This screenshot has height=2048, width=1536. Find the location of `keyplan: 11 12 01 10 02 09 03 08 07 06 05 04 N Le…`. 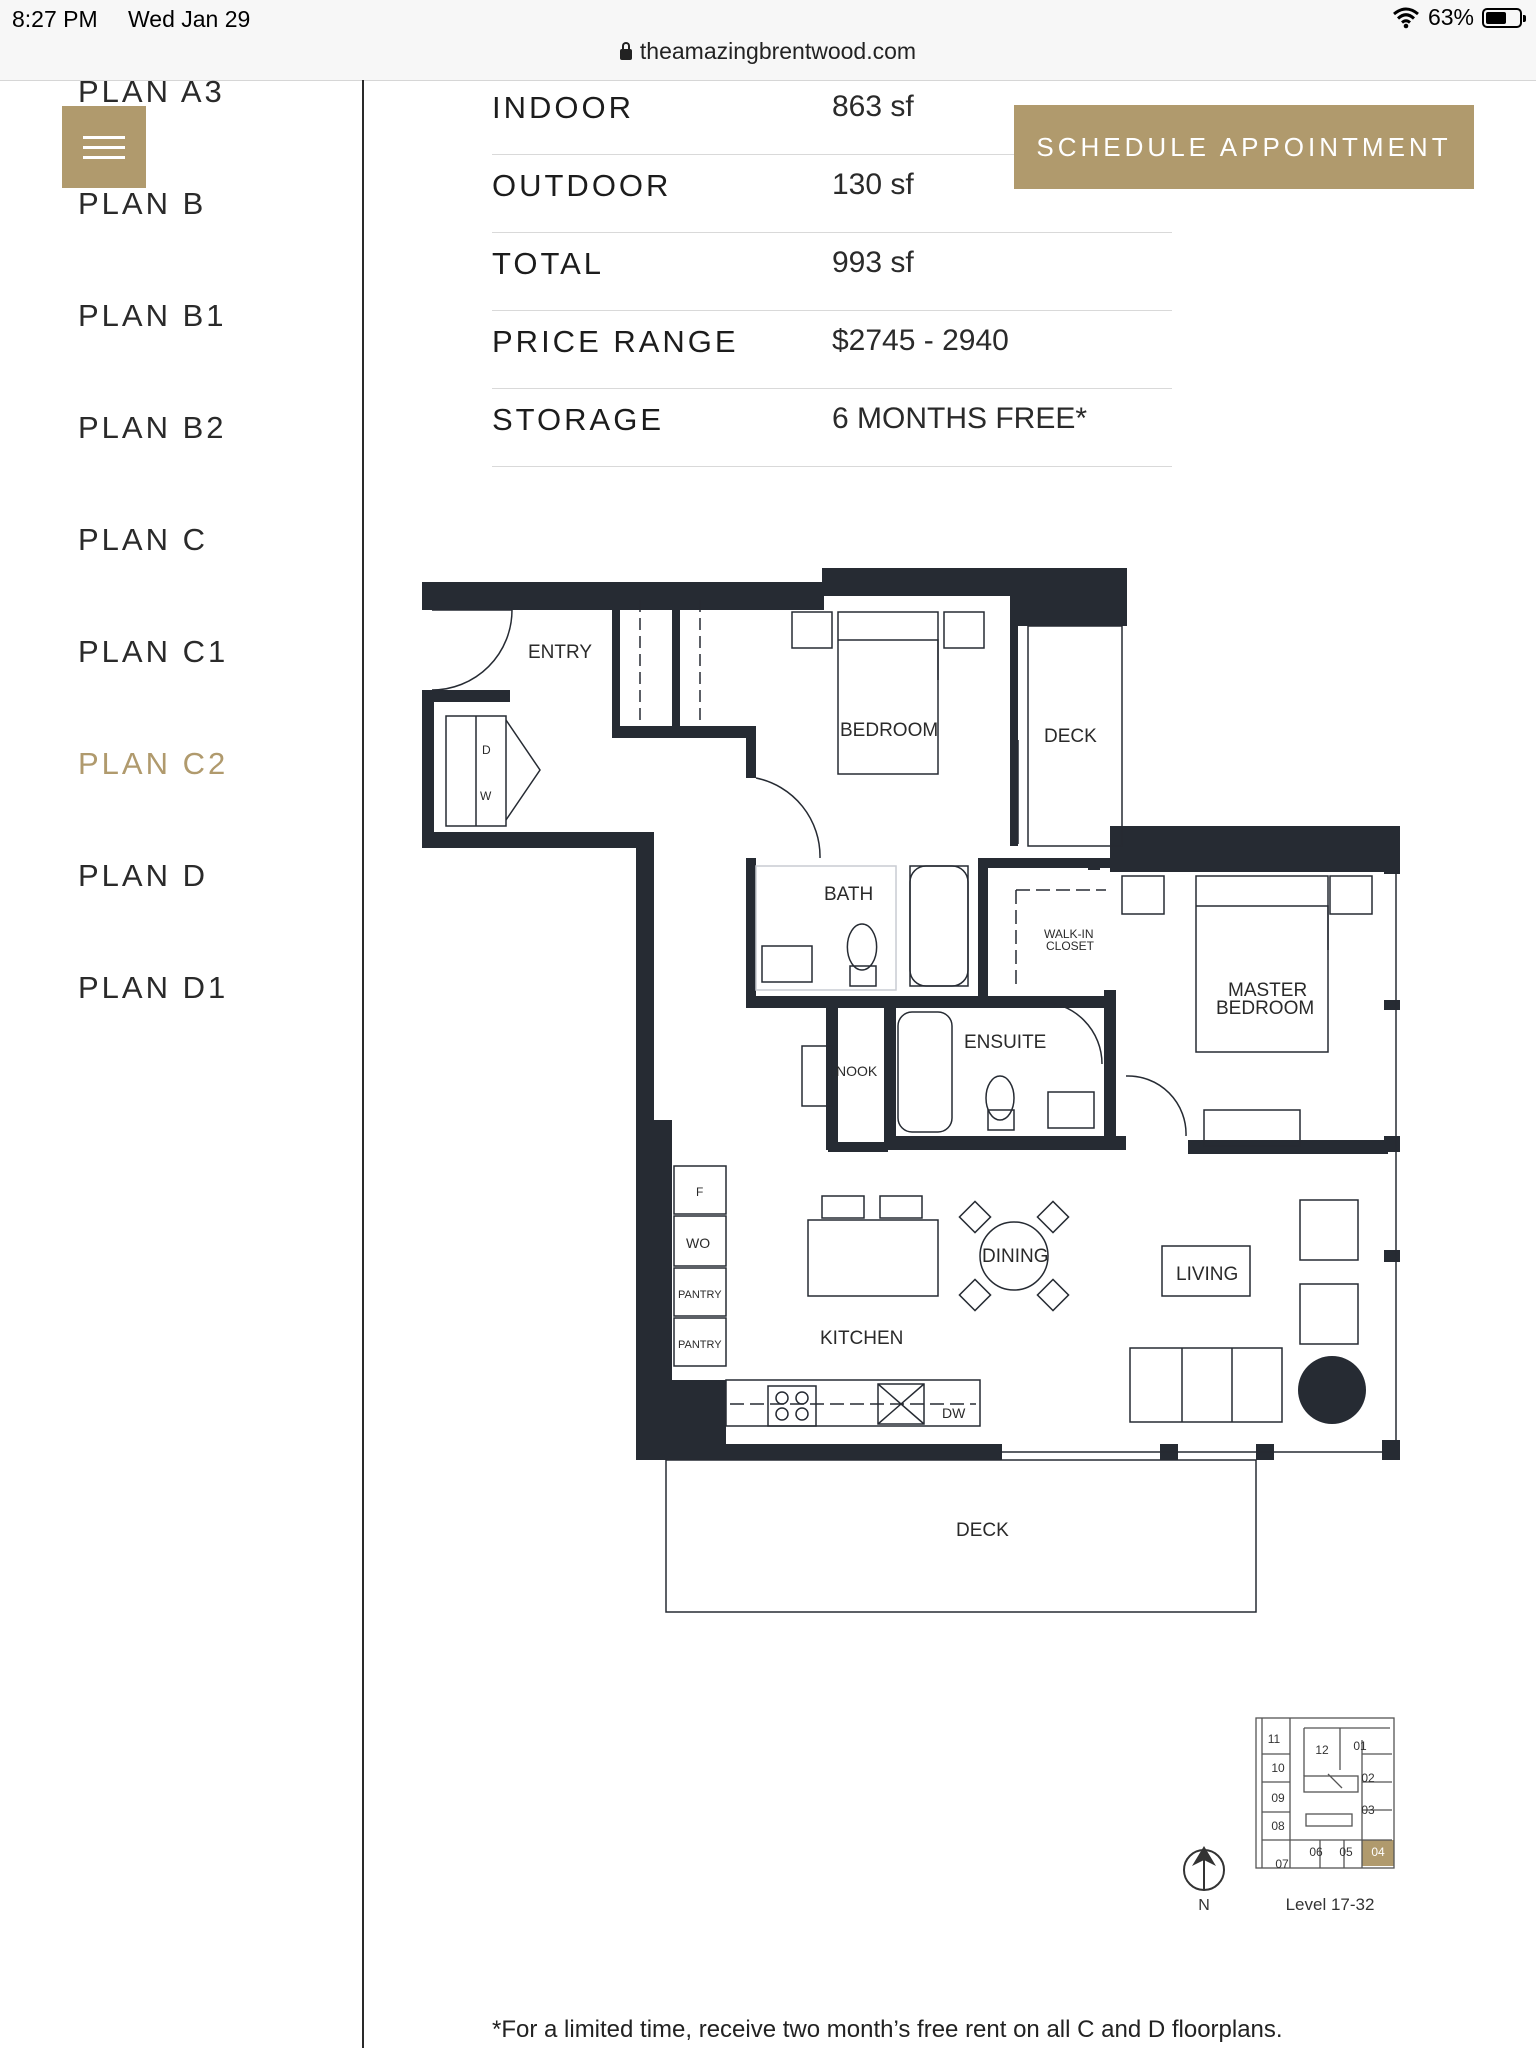

keyplan: 11 12 01 10 02 09 03 08 07 06 05 04 N Le… is located at coordinates (1289, 1815).